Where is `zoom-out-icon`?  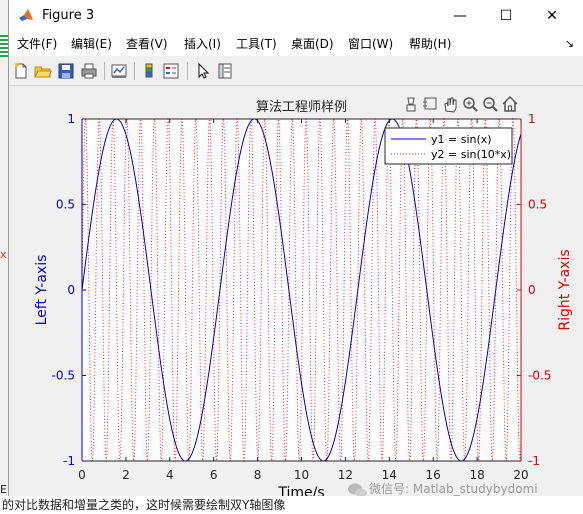
zoom-out-icon is located at coordinates (490, 104).